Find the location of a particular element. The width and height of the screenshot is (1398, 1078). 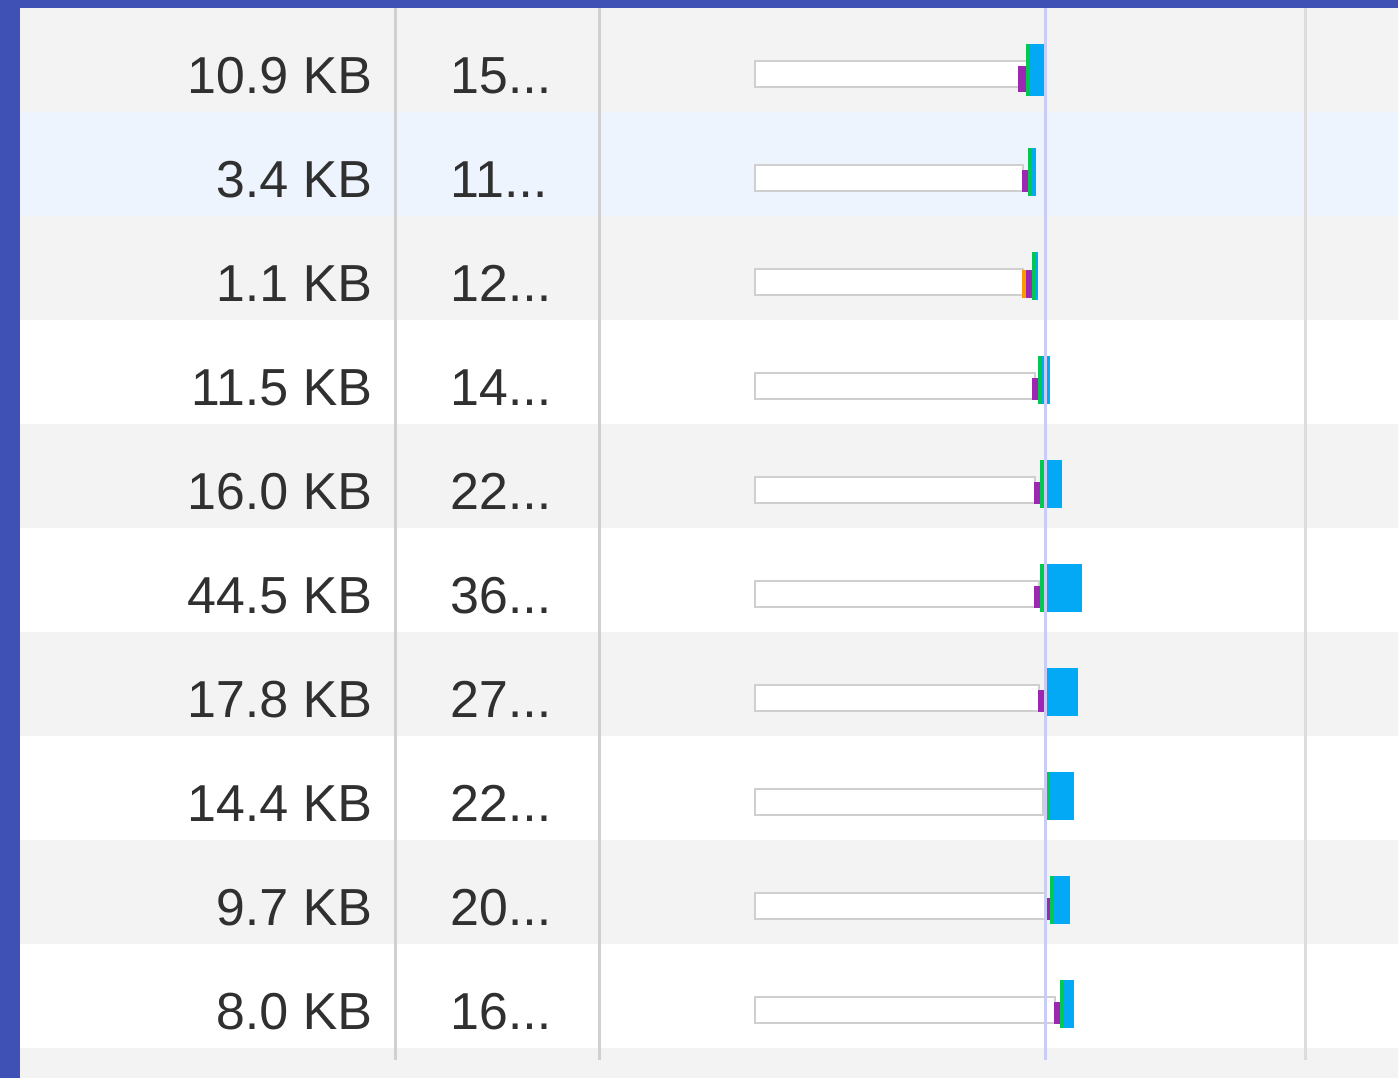

size-cell: 10.9 KB is located at coordinates (279, 76).